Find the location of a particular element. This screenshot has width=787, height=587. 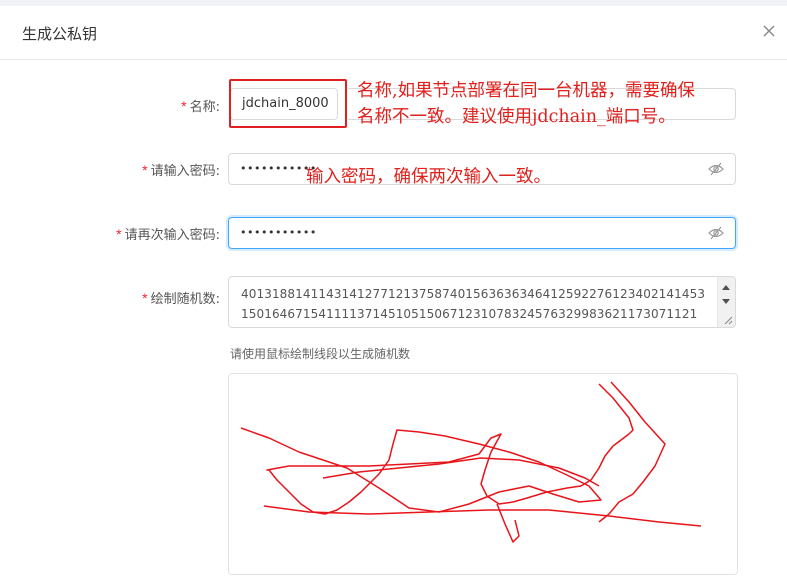

resize-handle-icon is located at coordinates (728, 320).